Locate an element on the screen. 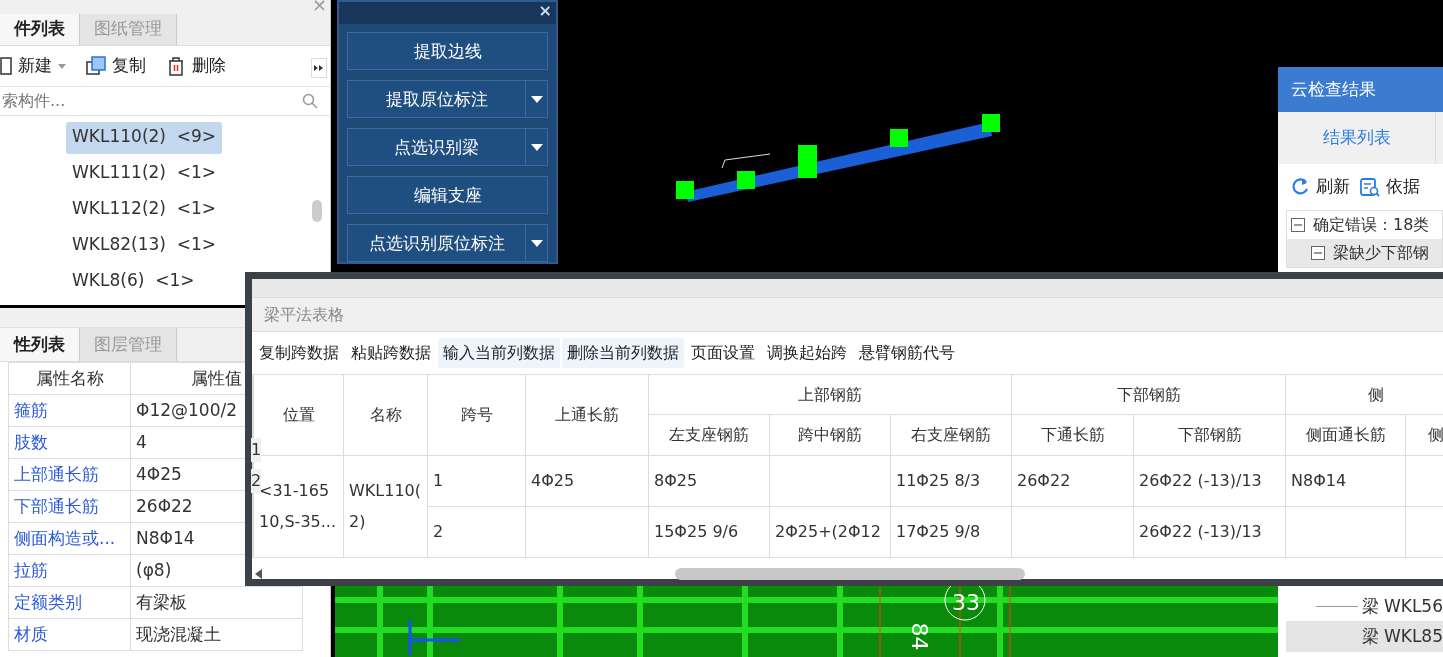 This screenshot has height=657, width=1443. tool-button: 点选识别梁 is located at coordinates (447, 147).